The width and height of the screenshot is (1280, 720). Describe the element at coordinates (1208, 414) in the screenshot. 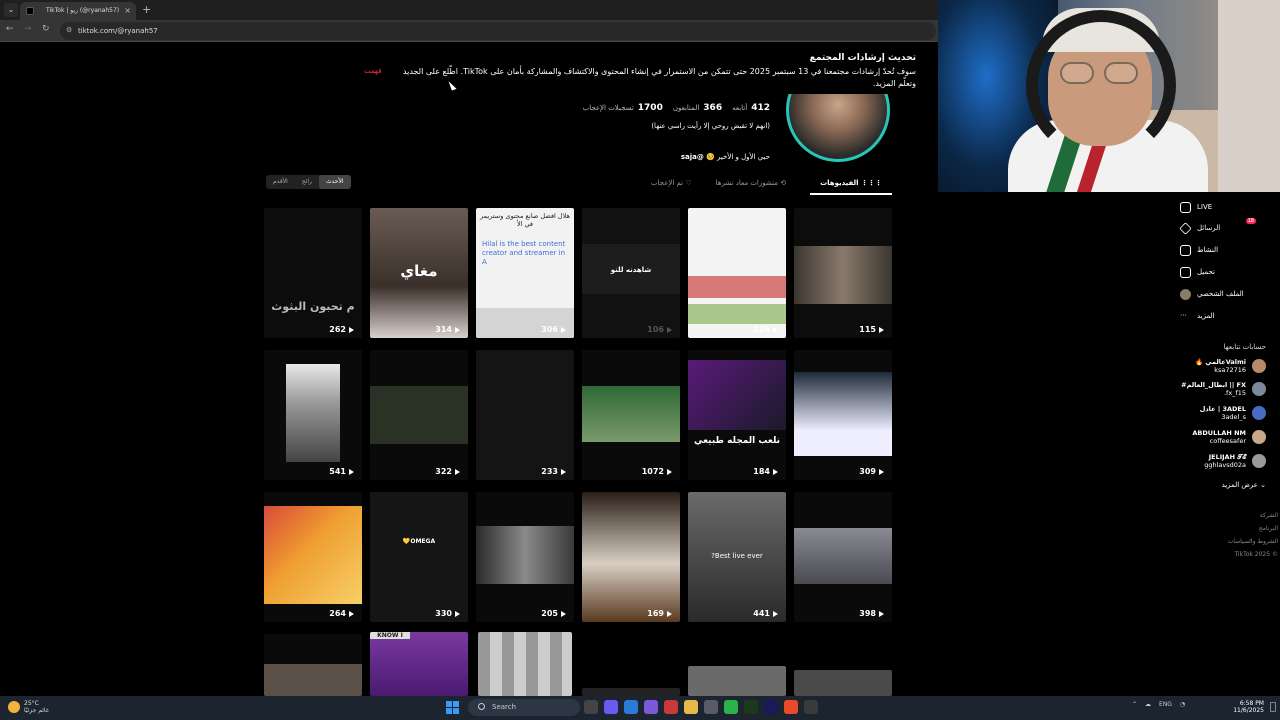

I see `following-account: 3ADEL | عادل 3adel_s` at that location.